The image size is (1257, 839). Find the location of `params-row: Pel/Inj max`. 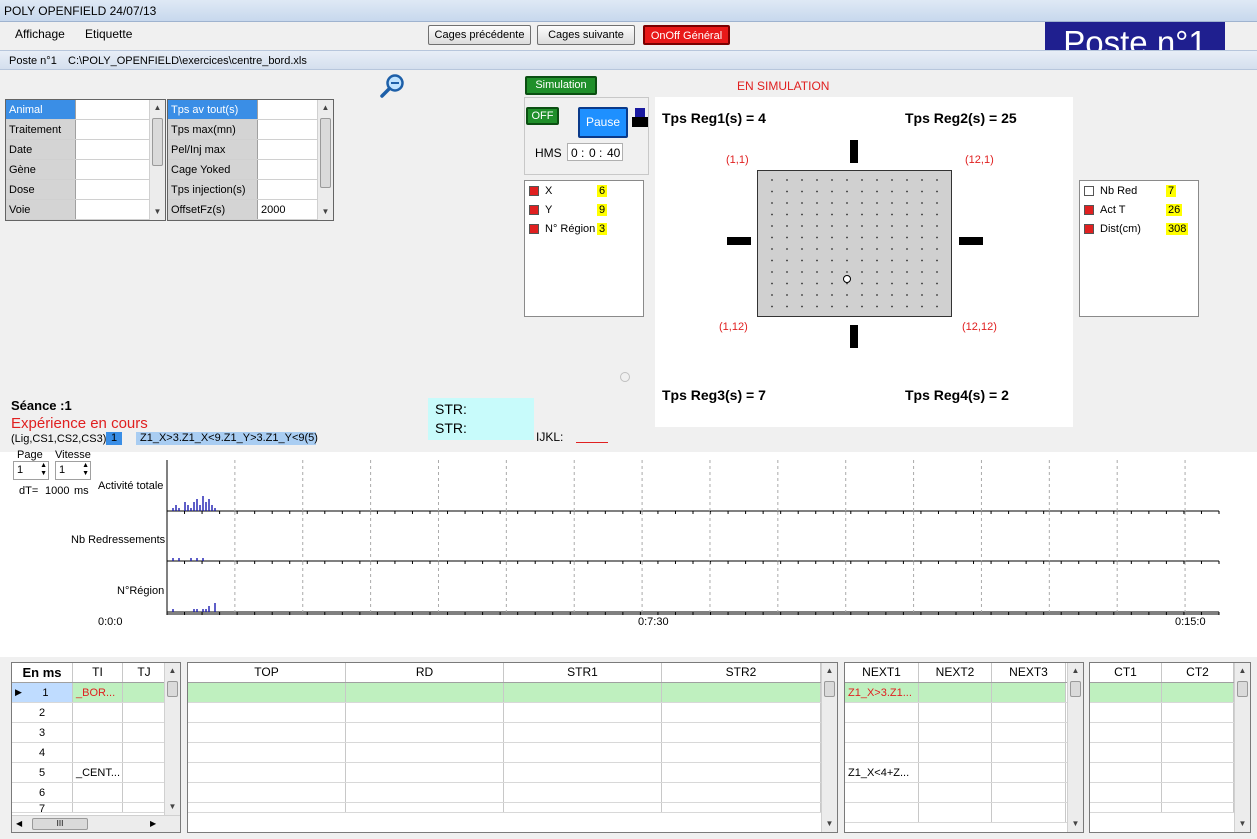

params-row: Pel/Inj max is located at coordinates (250, 150).